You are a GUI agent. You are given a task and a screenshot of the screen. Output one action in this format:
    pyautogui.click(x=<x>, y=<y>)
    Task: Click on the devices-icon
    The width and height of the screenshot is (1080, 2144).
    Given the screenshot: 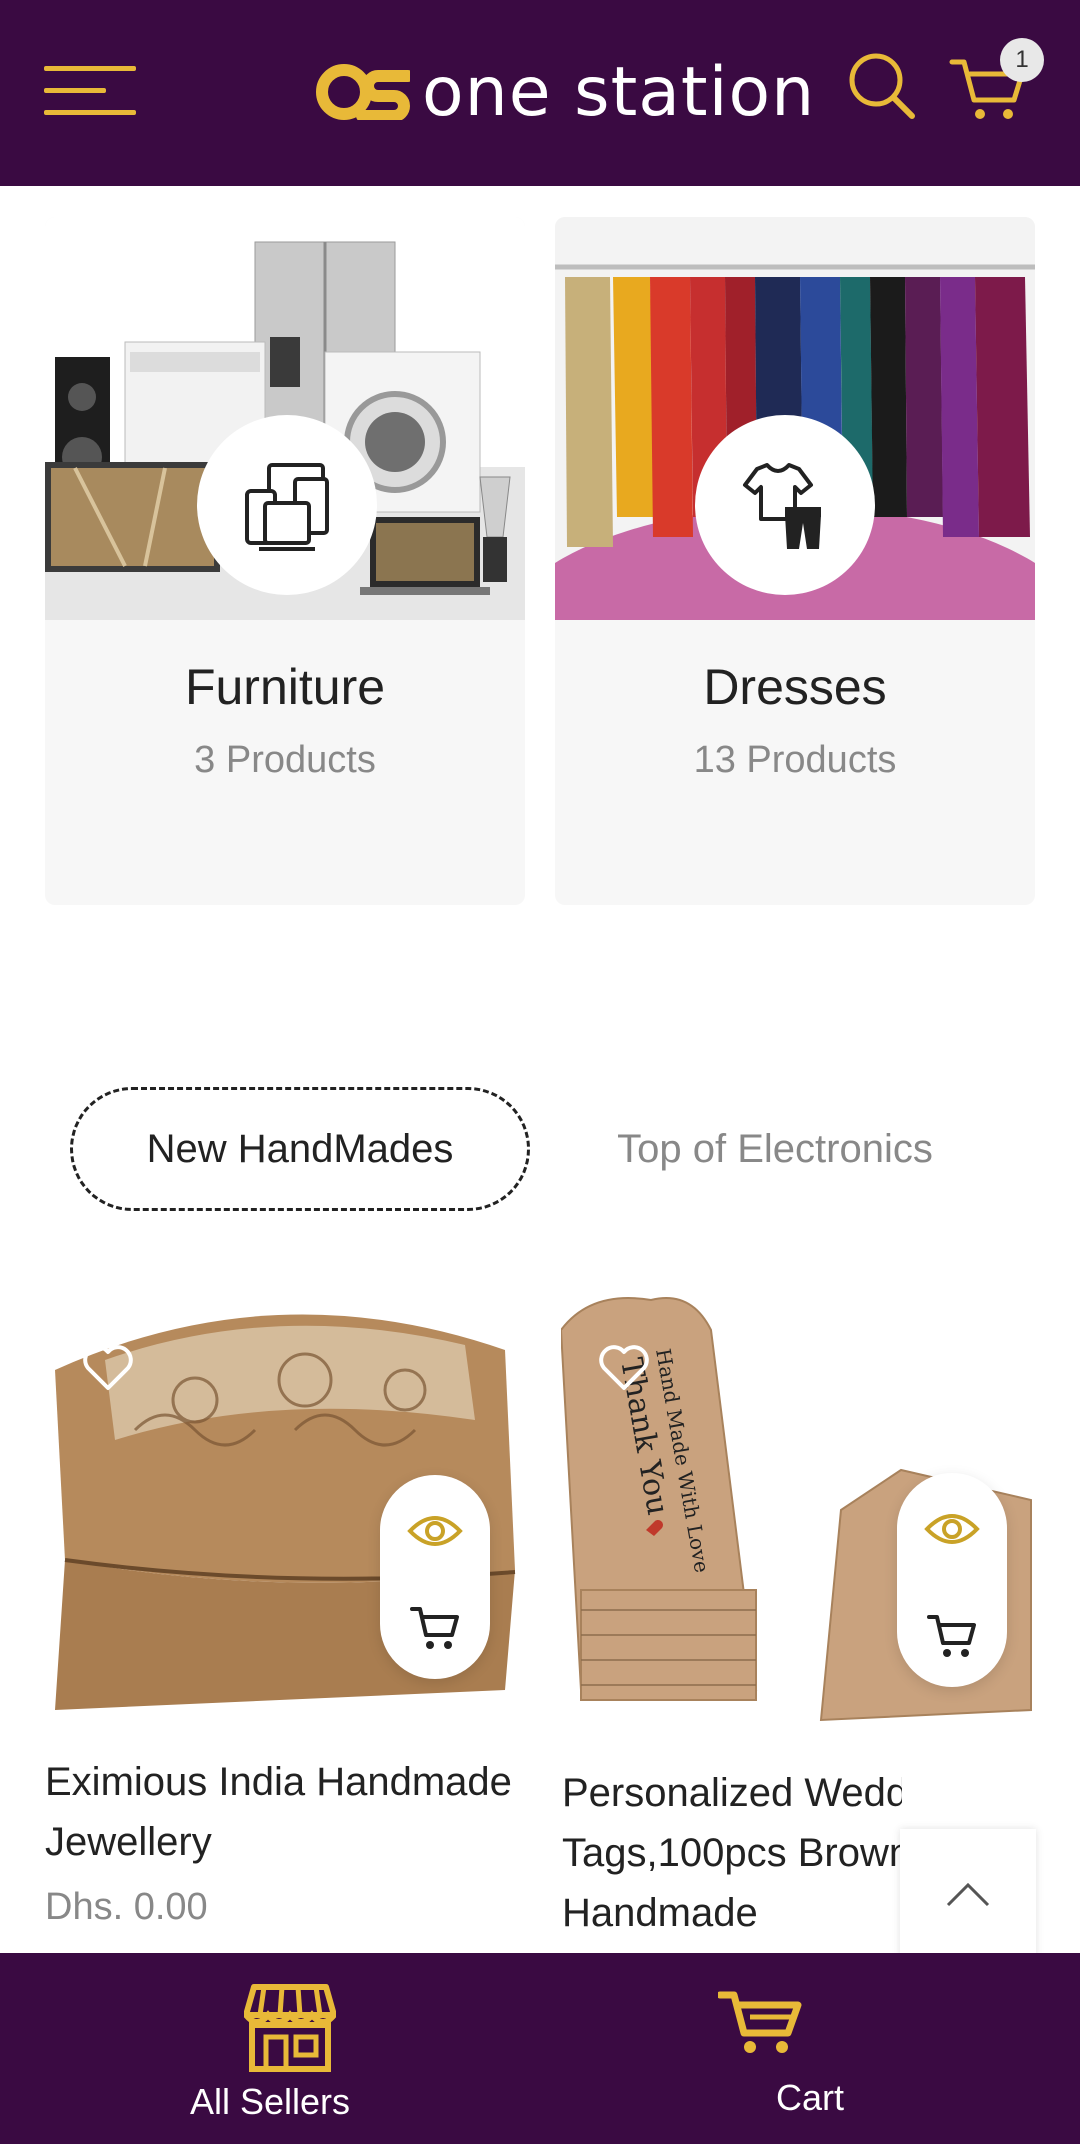 What is the action you would take?
    pyautogui.click(x=287, y=507)
    